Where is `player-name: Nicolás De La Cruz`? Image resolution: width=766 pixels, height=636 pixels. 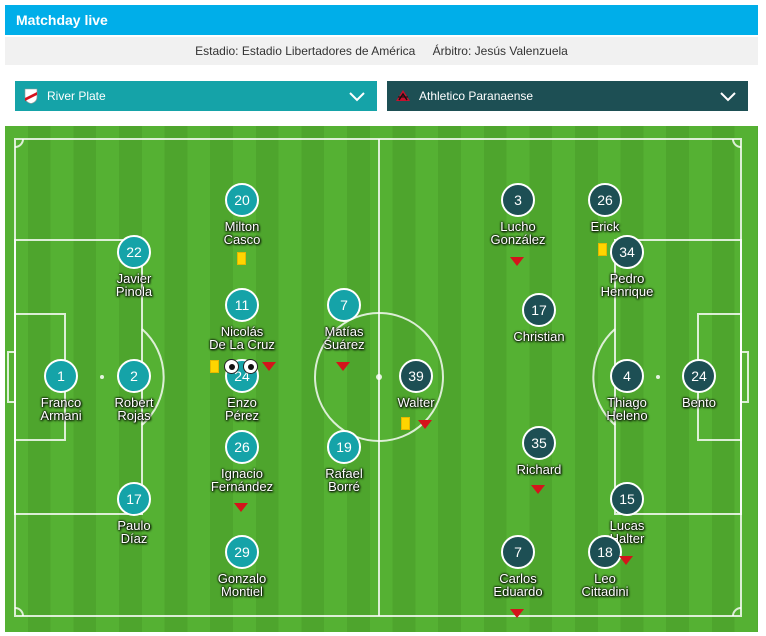 player-name: Nicolás De La Cruz is located at coordinates (242, 338).